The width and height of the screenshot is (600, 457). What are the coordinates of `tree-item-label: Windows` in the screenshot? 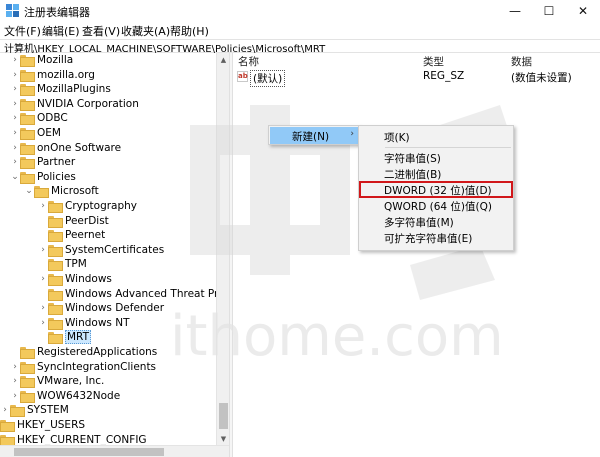 It's located at (88, 279).